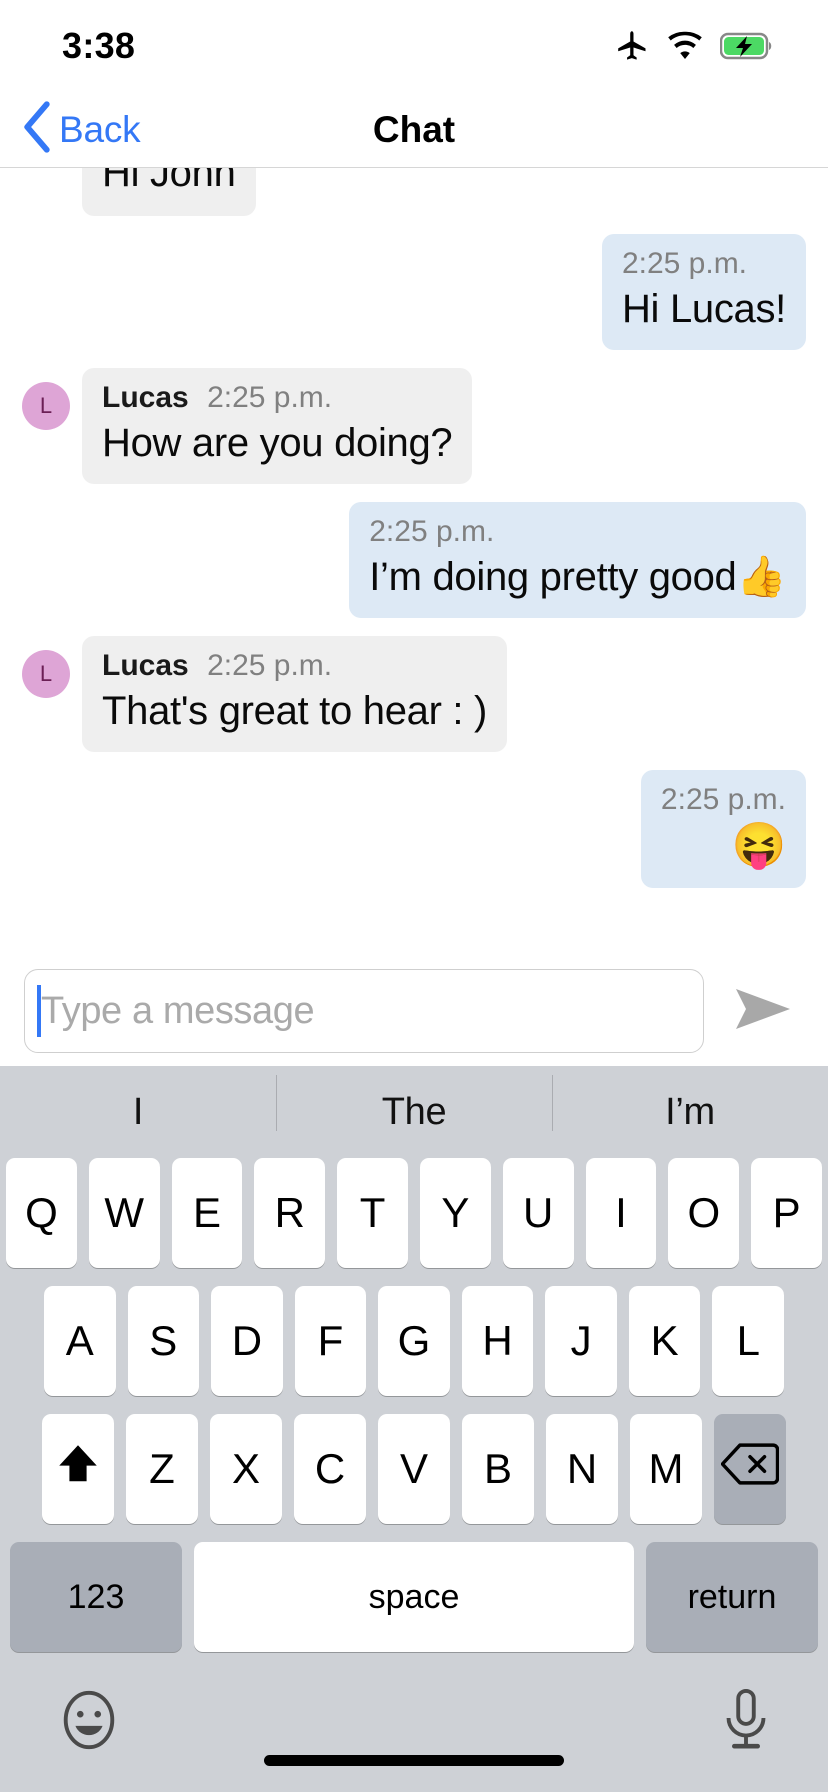  I want to click on emoji-smiley-icon, so click(89, 1723).